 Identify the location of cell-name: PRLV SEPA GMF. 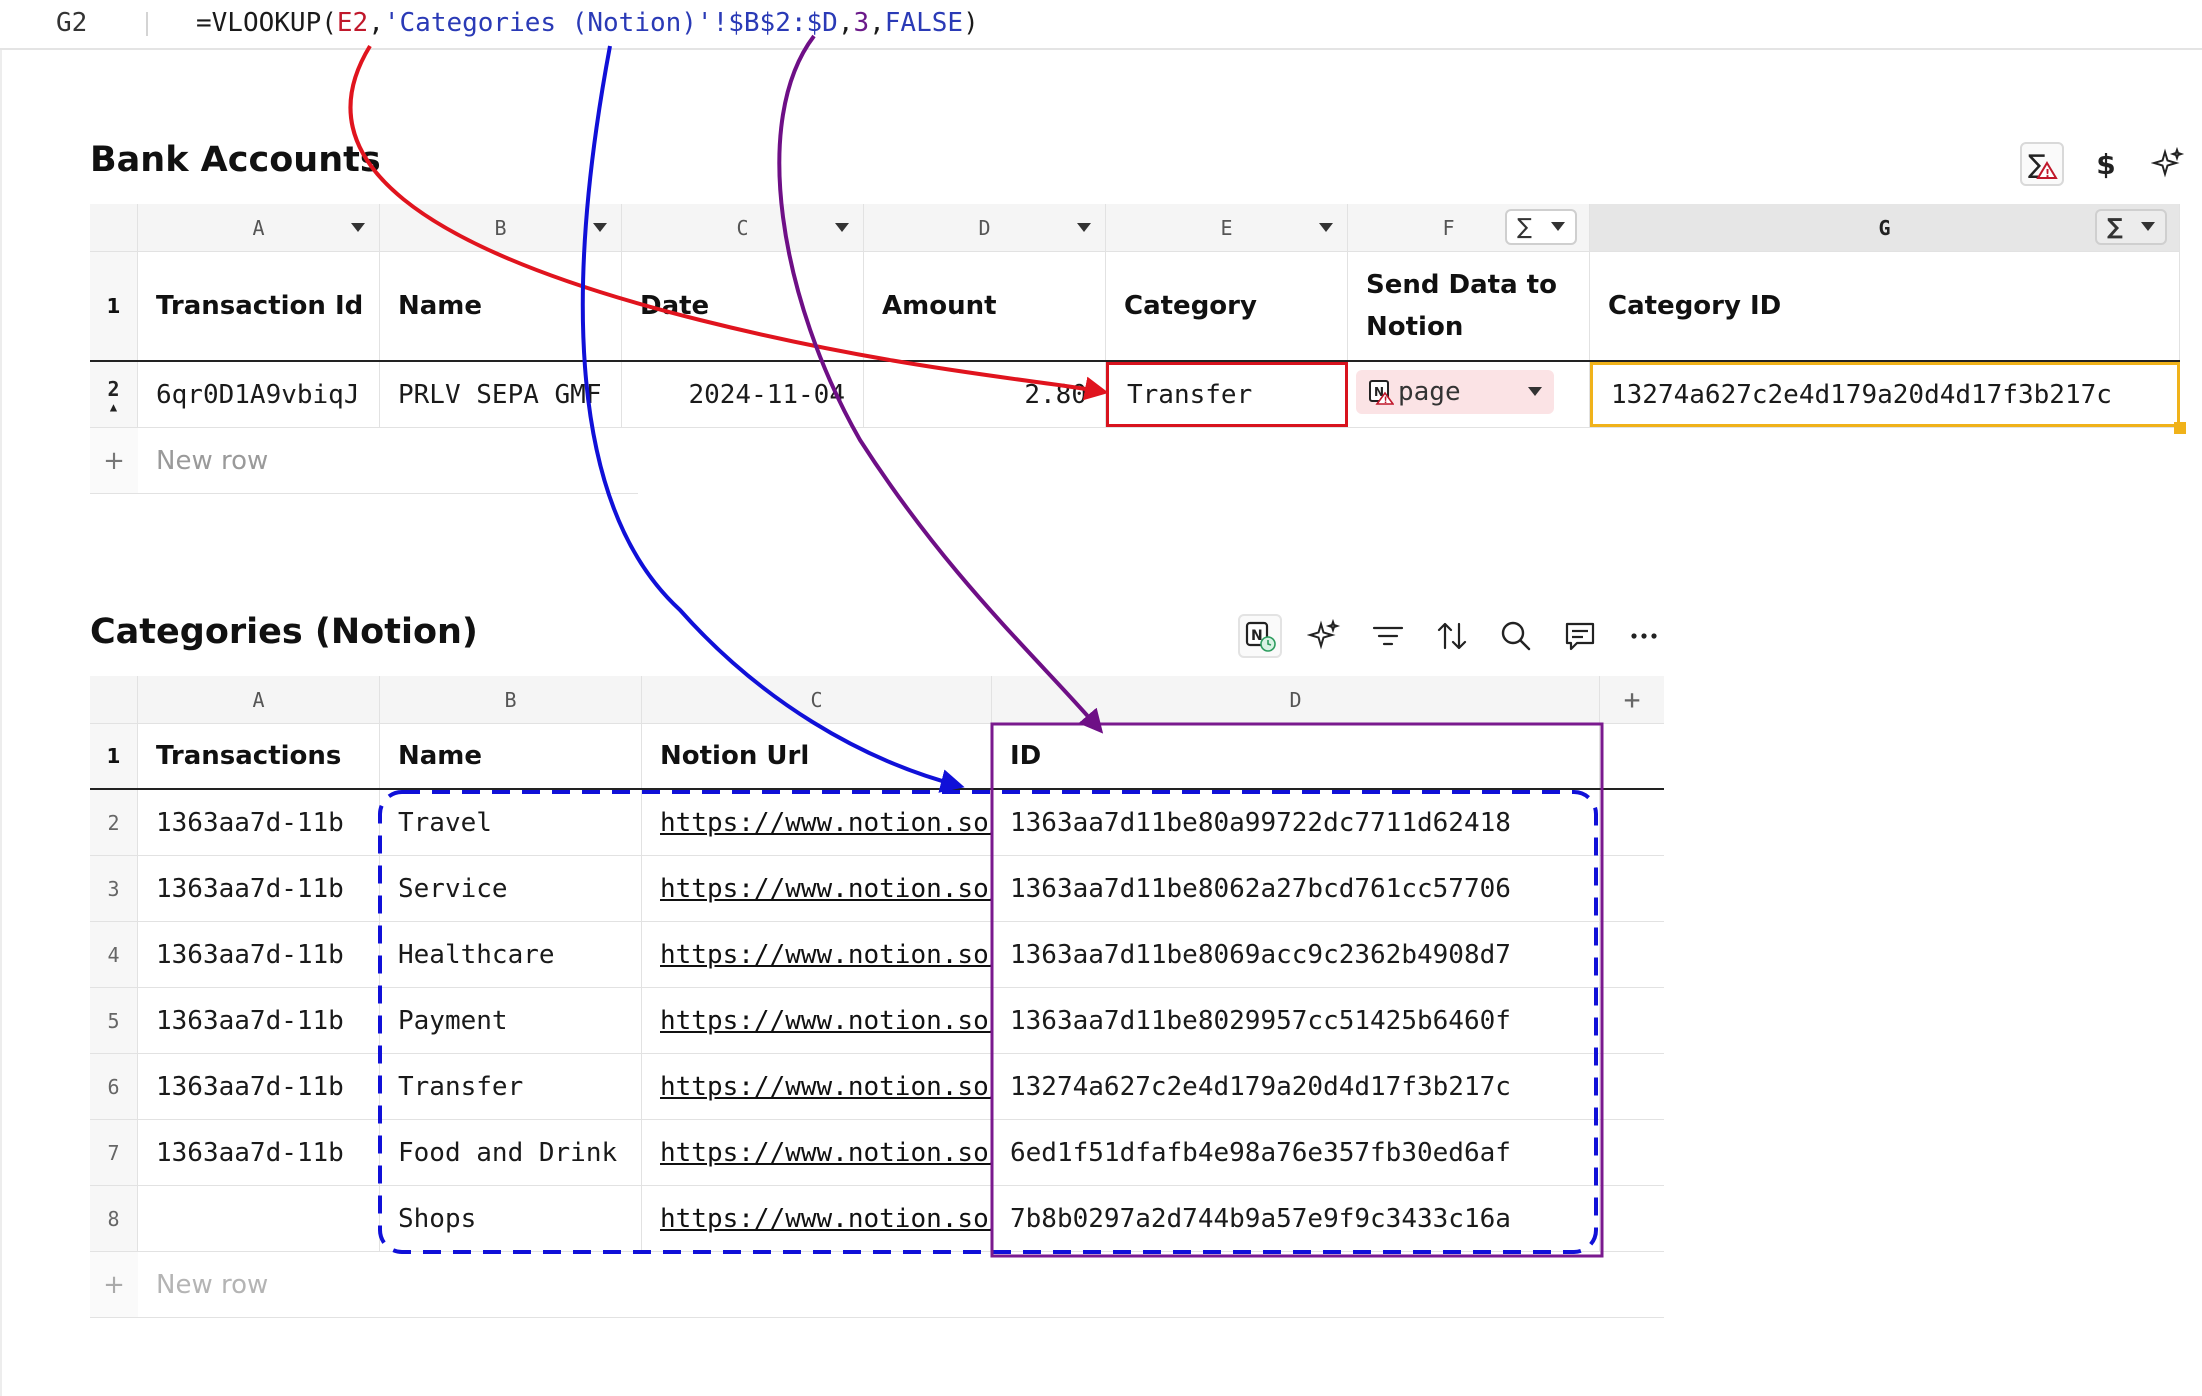
(501, 394).